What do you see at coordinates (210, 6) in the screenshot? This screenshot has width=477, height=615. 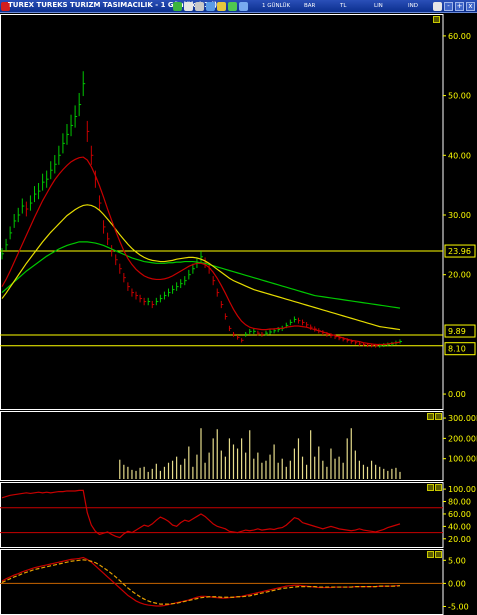 I see `export-icon` at bounding box center [210, 6].